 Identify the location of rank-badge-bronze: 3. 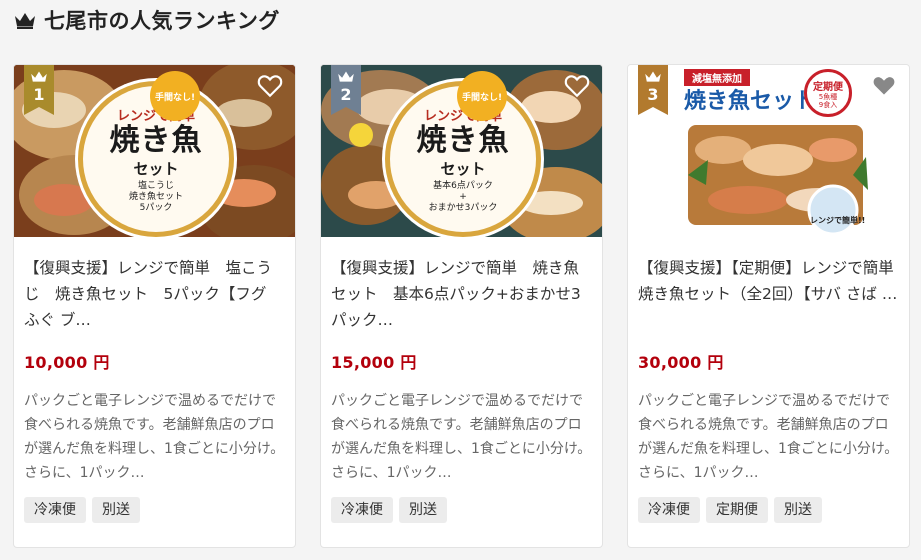
(653, 90).